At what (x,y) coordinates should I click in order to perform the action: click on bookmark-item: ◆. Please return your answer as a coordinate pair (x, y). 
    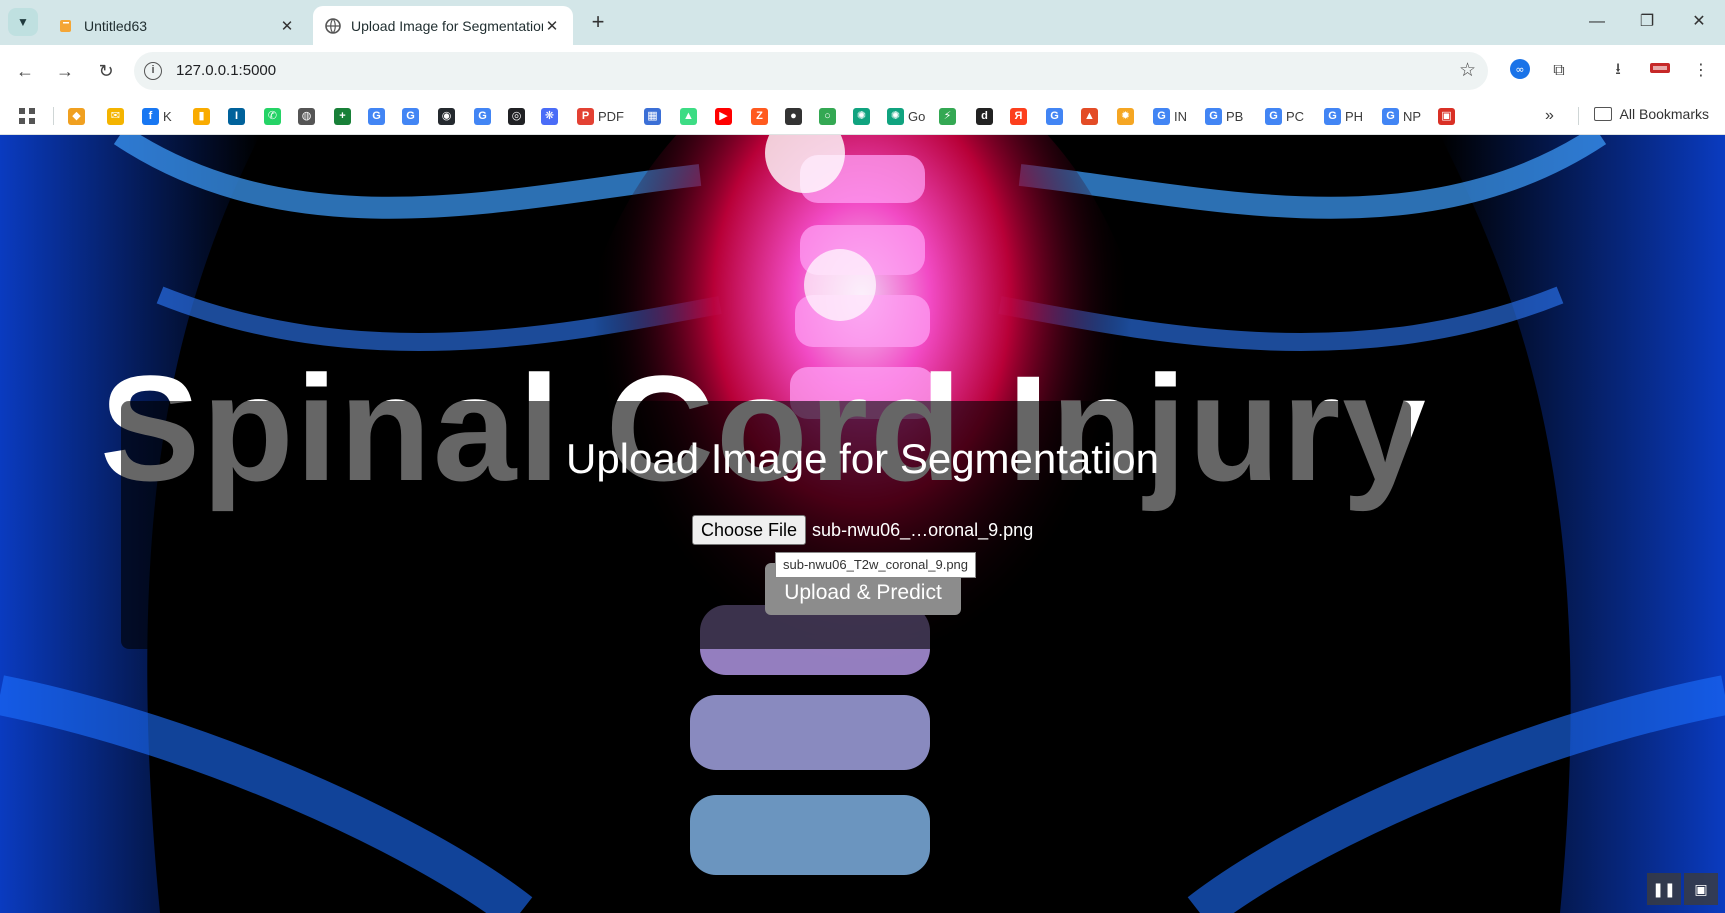
    Looking at the image, I should click on (78, 116).